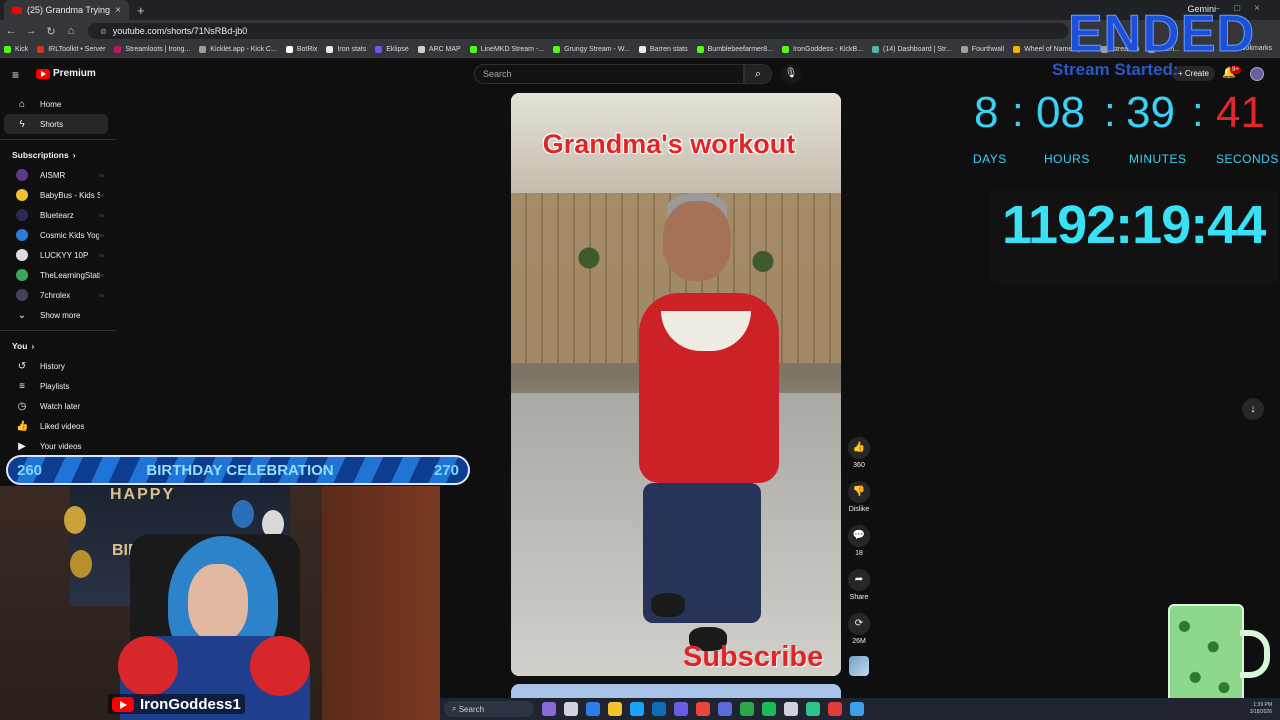  I want to click on menu-icon: ≡, so click(15, 75).